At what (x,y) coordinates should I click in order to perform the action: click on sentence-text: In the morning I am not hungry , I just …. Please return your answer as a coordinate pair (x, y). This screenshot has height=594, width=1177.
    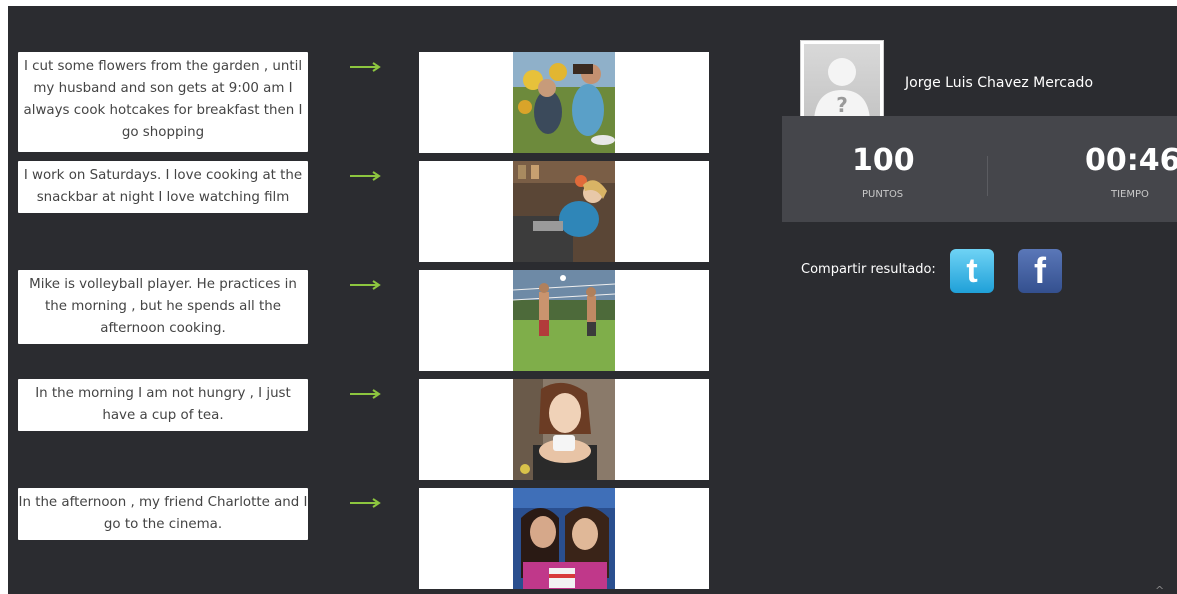
    Looking at the image, I should click on (163, 404).